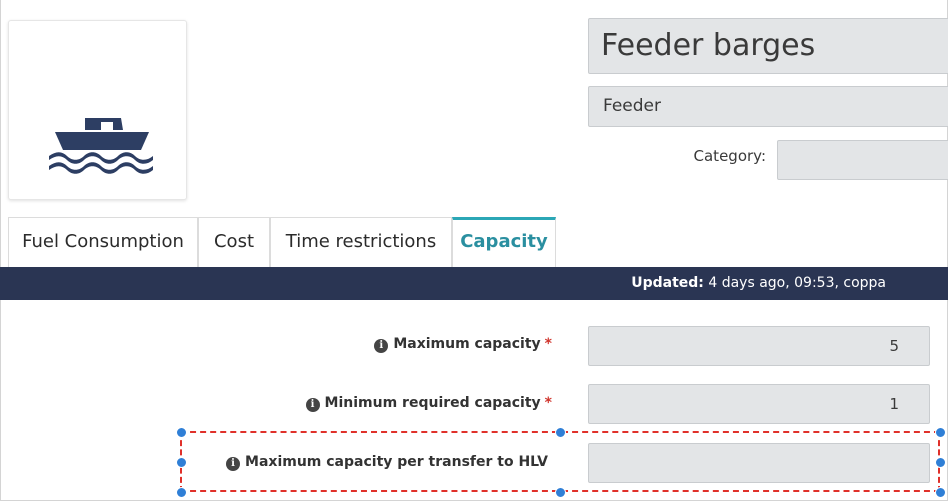 This screenshot has height=502, width=948. I want to click on category-field, so click(862, 160).